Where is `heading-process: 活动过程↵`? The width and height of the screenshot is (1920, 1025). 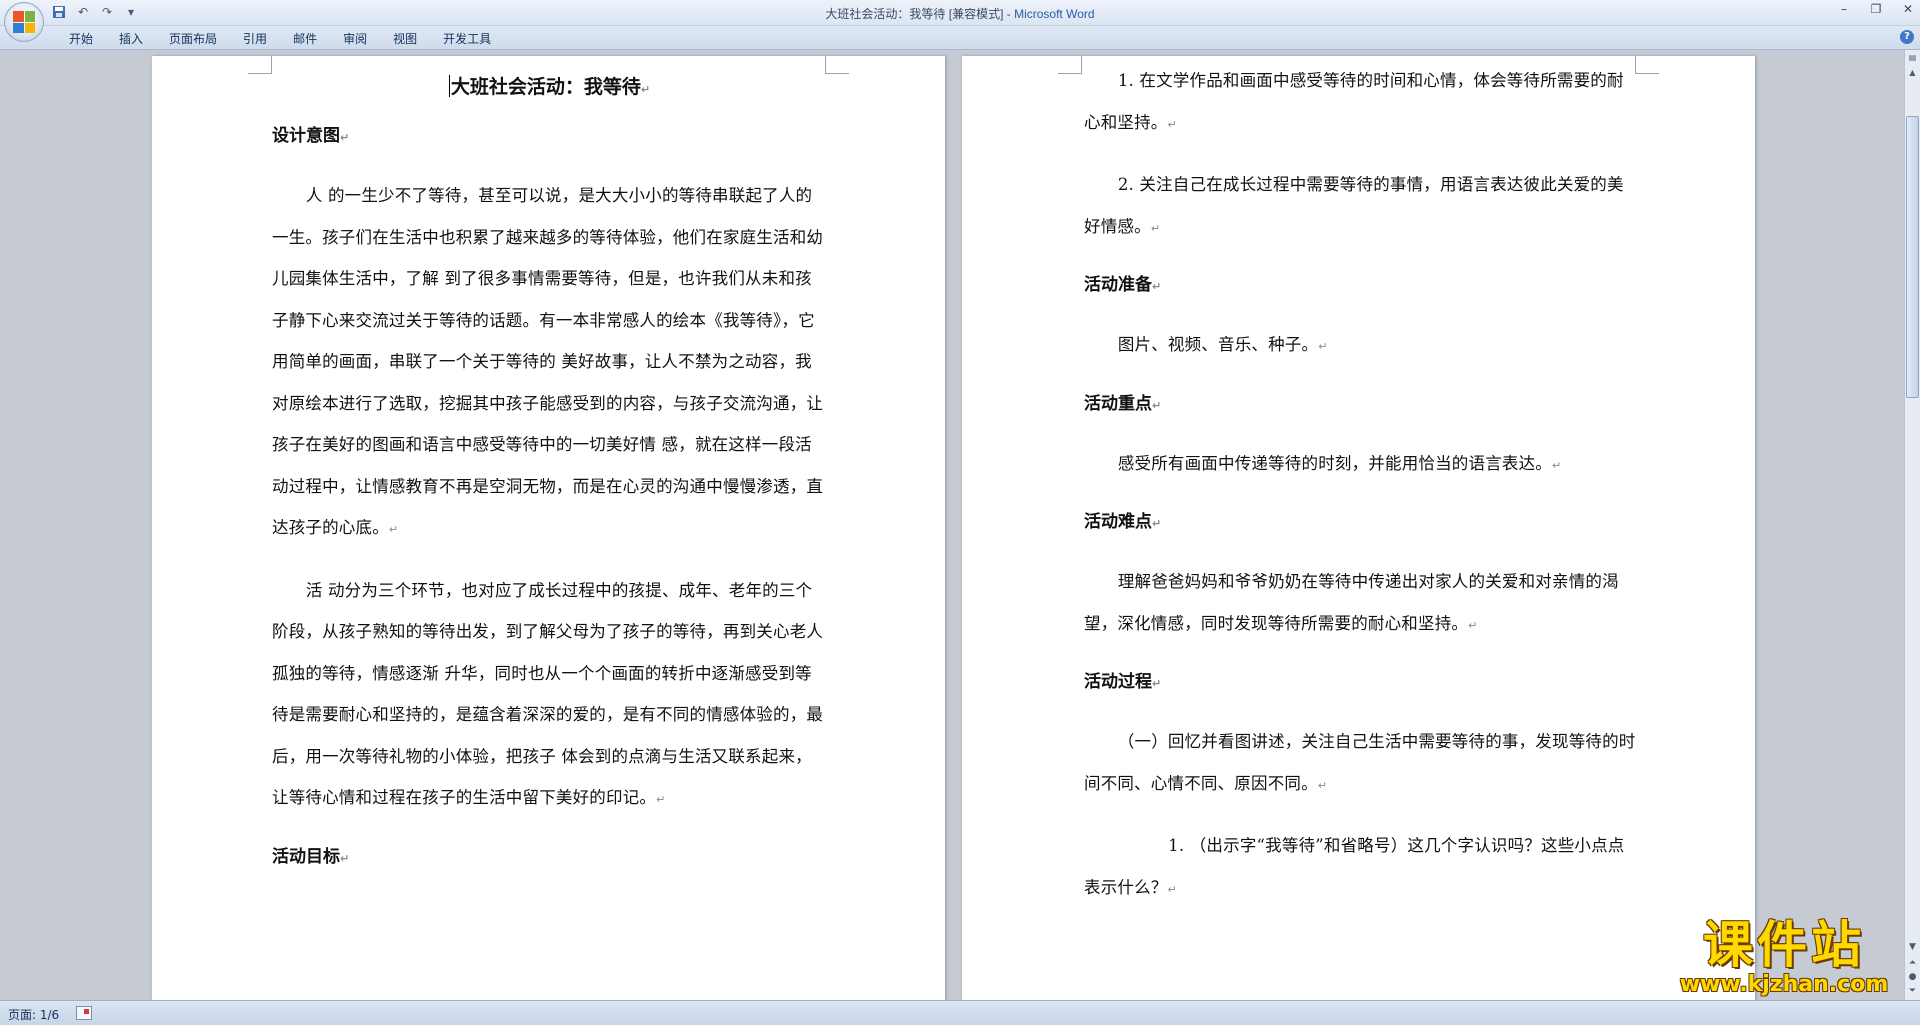 heading-process: 活动过程↵ is located at coordinates (1361, 683).